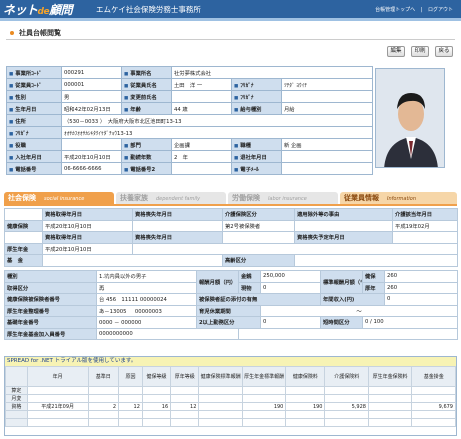 Image resolution: width=461 pixels, height=439 pixels. Describe the element at coordinates (420, 51) in the screenshot. I see `print-button: 印刷` at that location.